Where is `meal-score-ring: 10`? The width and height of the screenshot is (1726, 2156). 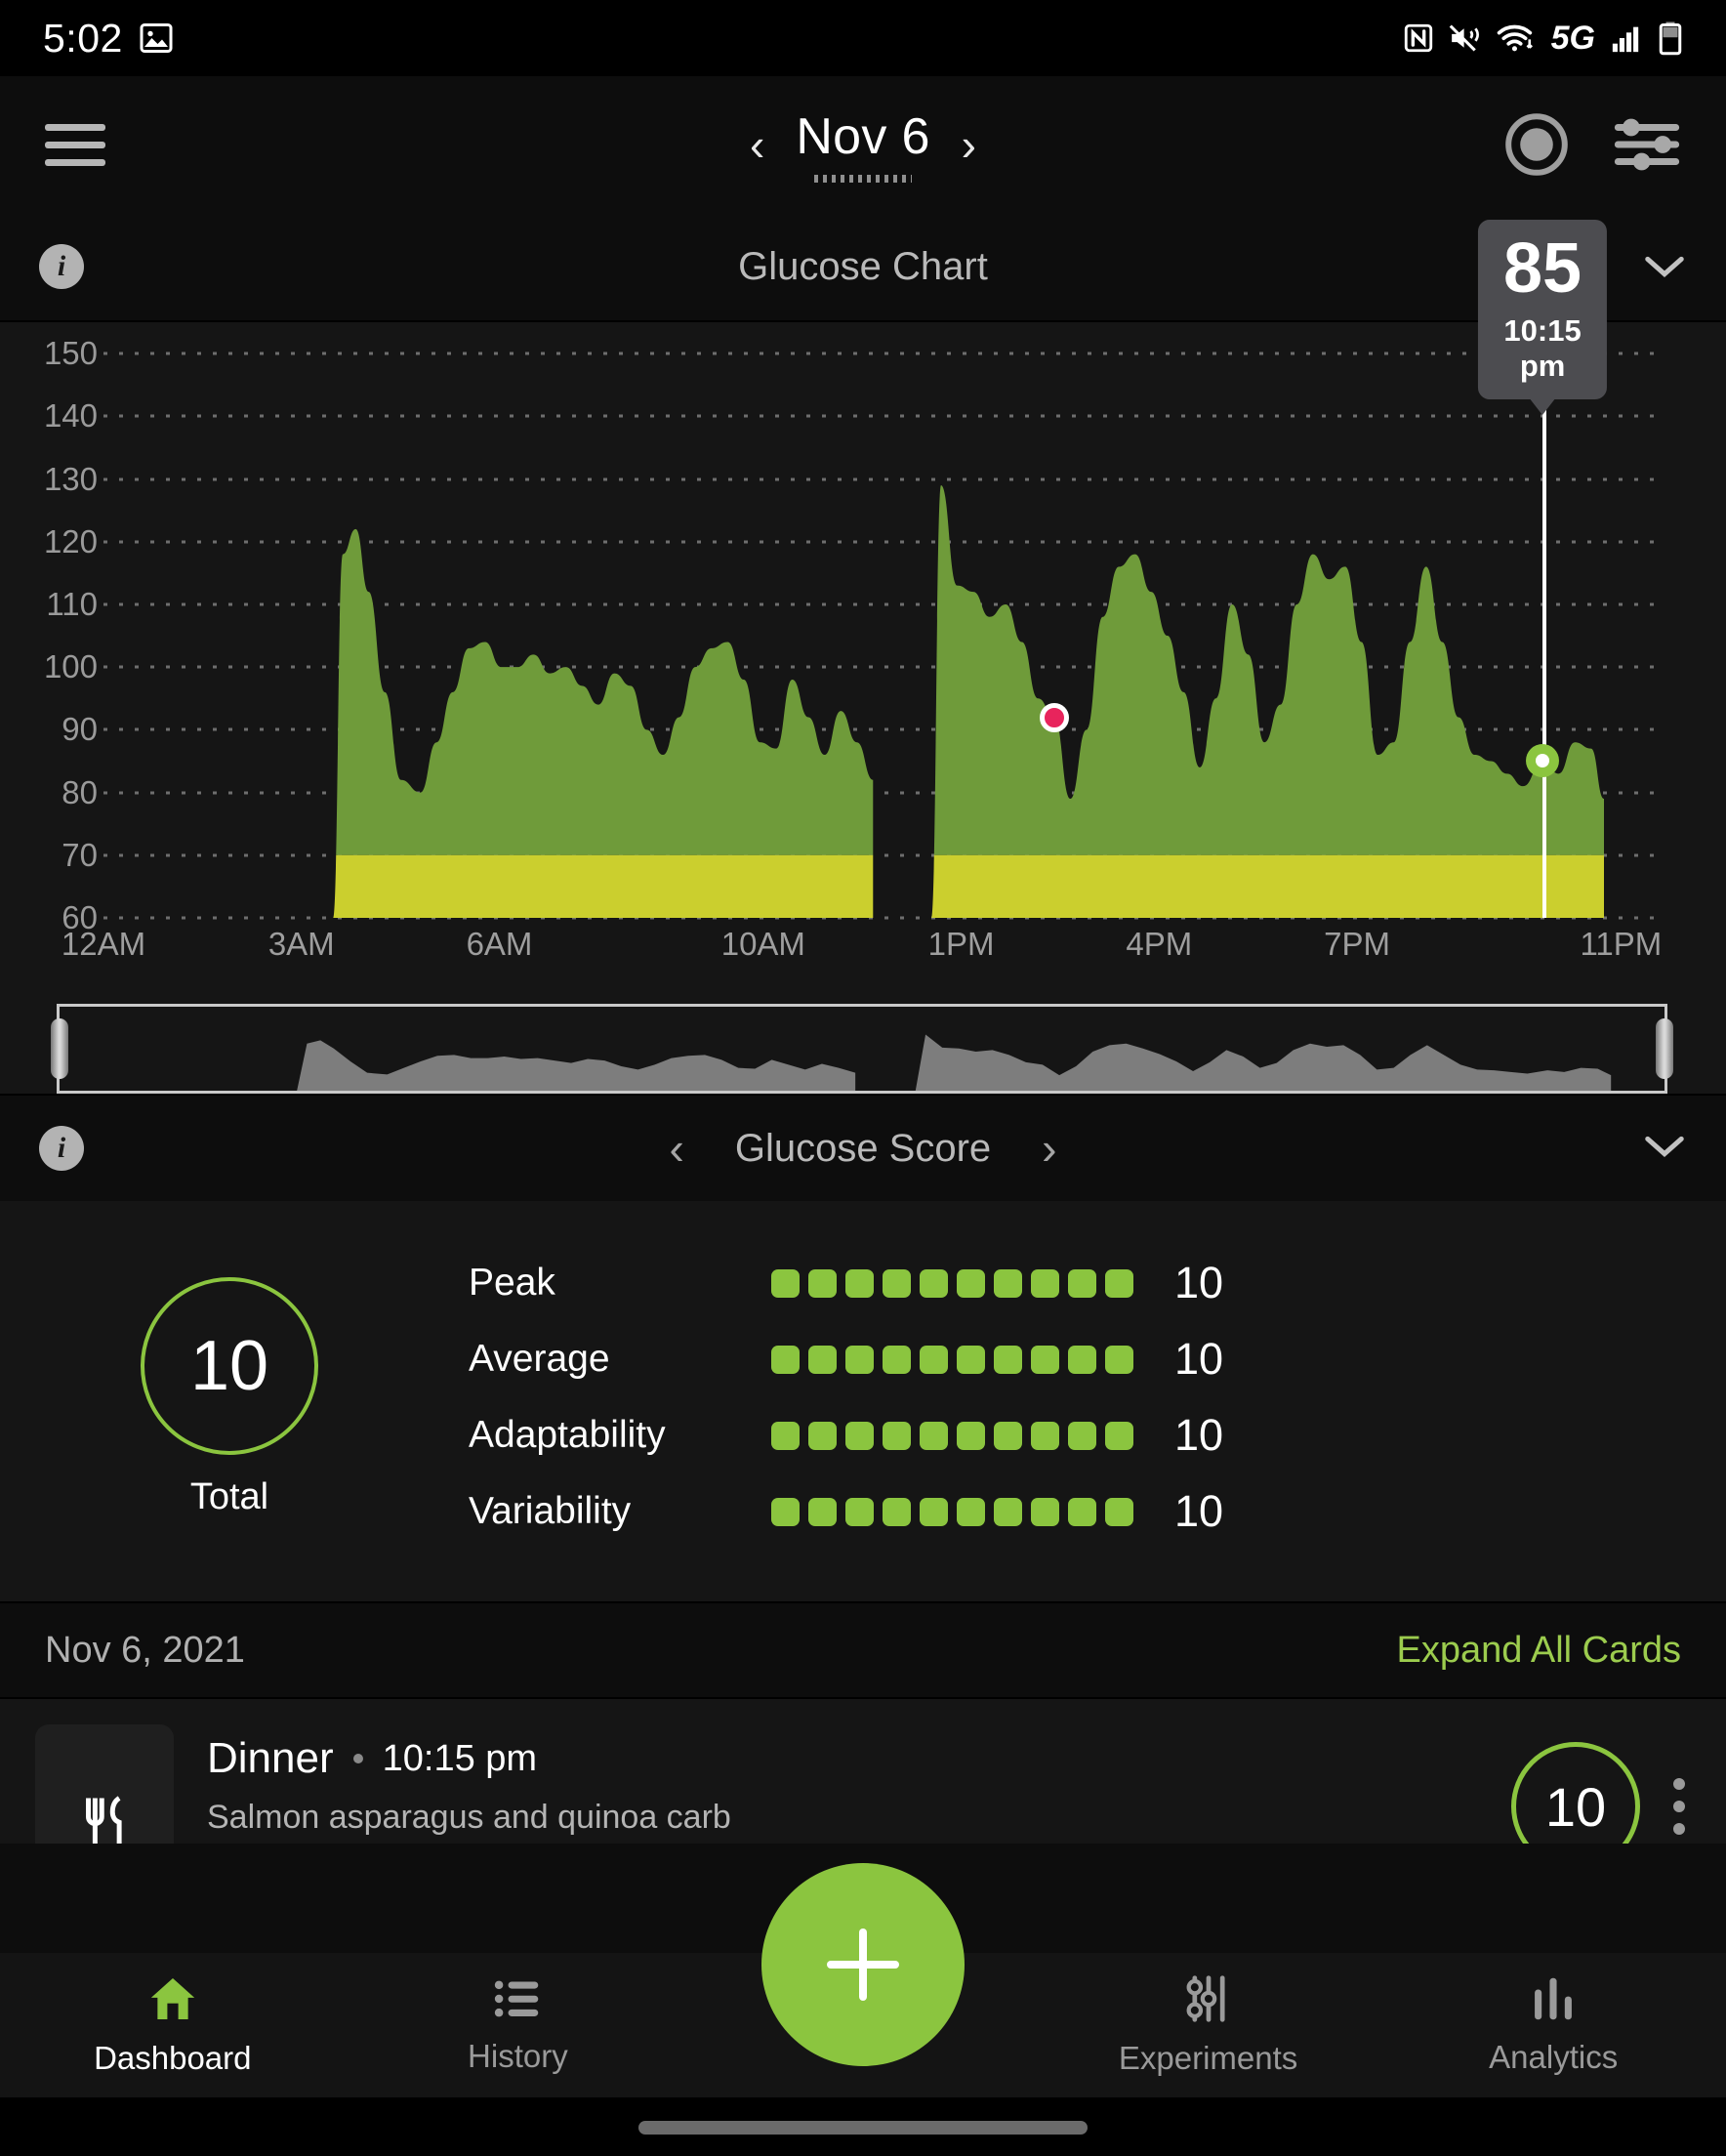 meal-score-ring: 10 is located at coordinates (1575, 1793).